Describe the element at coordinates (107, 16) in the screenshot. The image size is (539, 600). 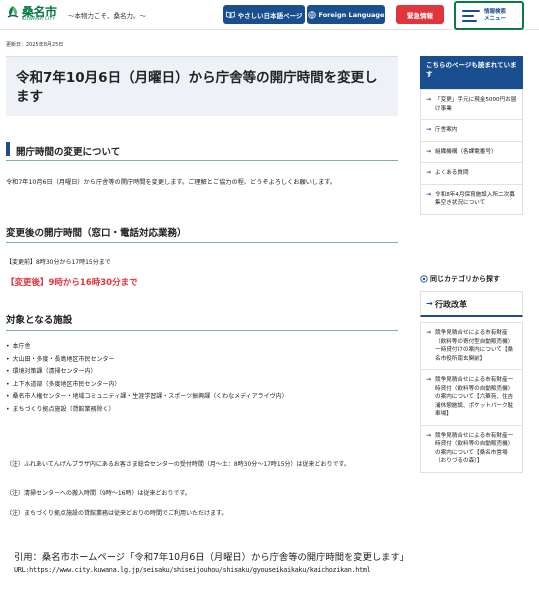
I see `site-tagline: ～本物力こそ、桑名力。～` at that location.